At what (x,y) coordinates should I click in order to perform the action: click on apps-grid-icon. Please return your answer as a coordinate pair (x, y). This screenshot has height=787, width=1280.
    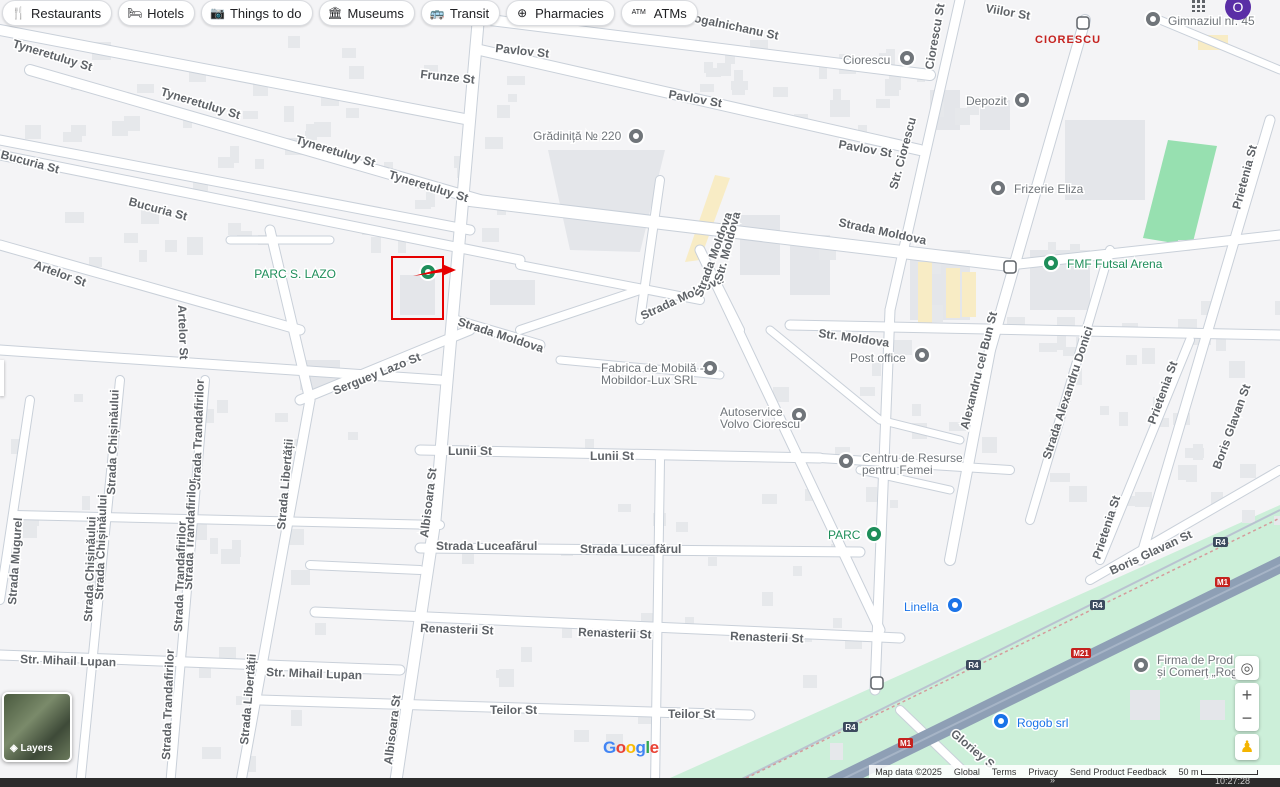
    Looking at the image, I should click on (1199, 6).